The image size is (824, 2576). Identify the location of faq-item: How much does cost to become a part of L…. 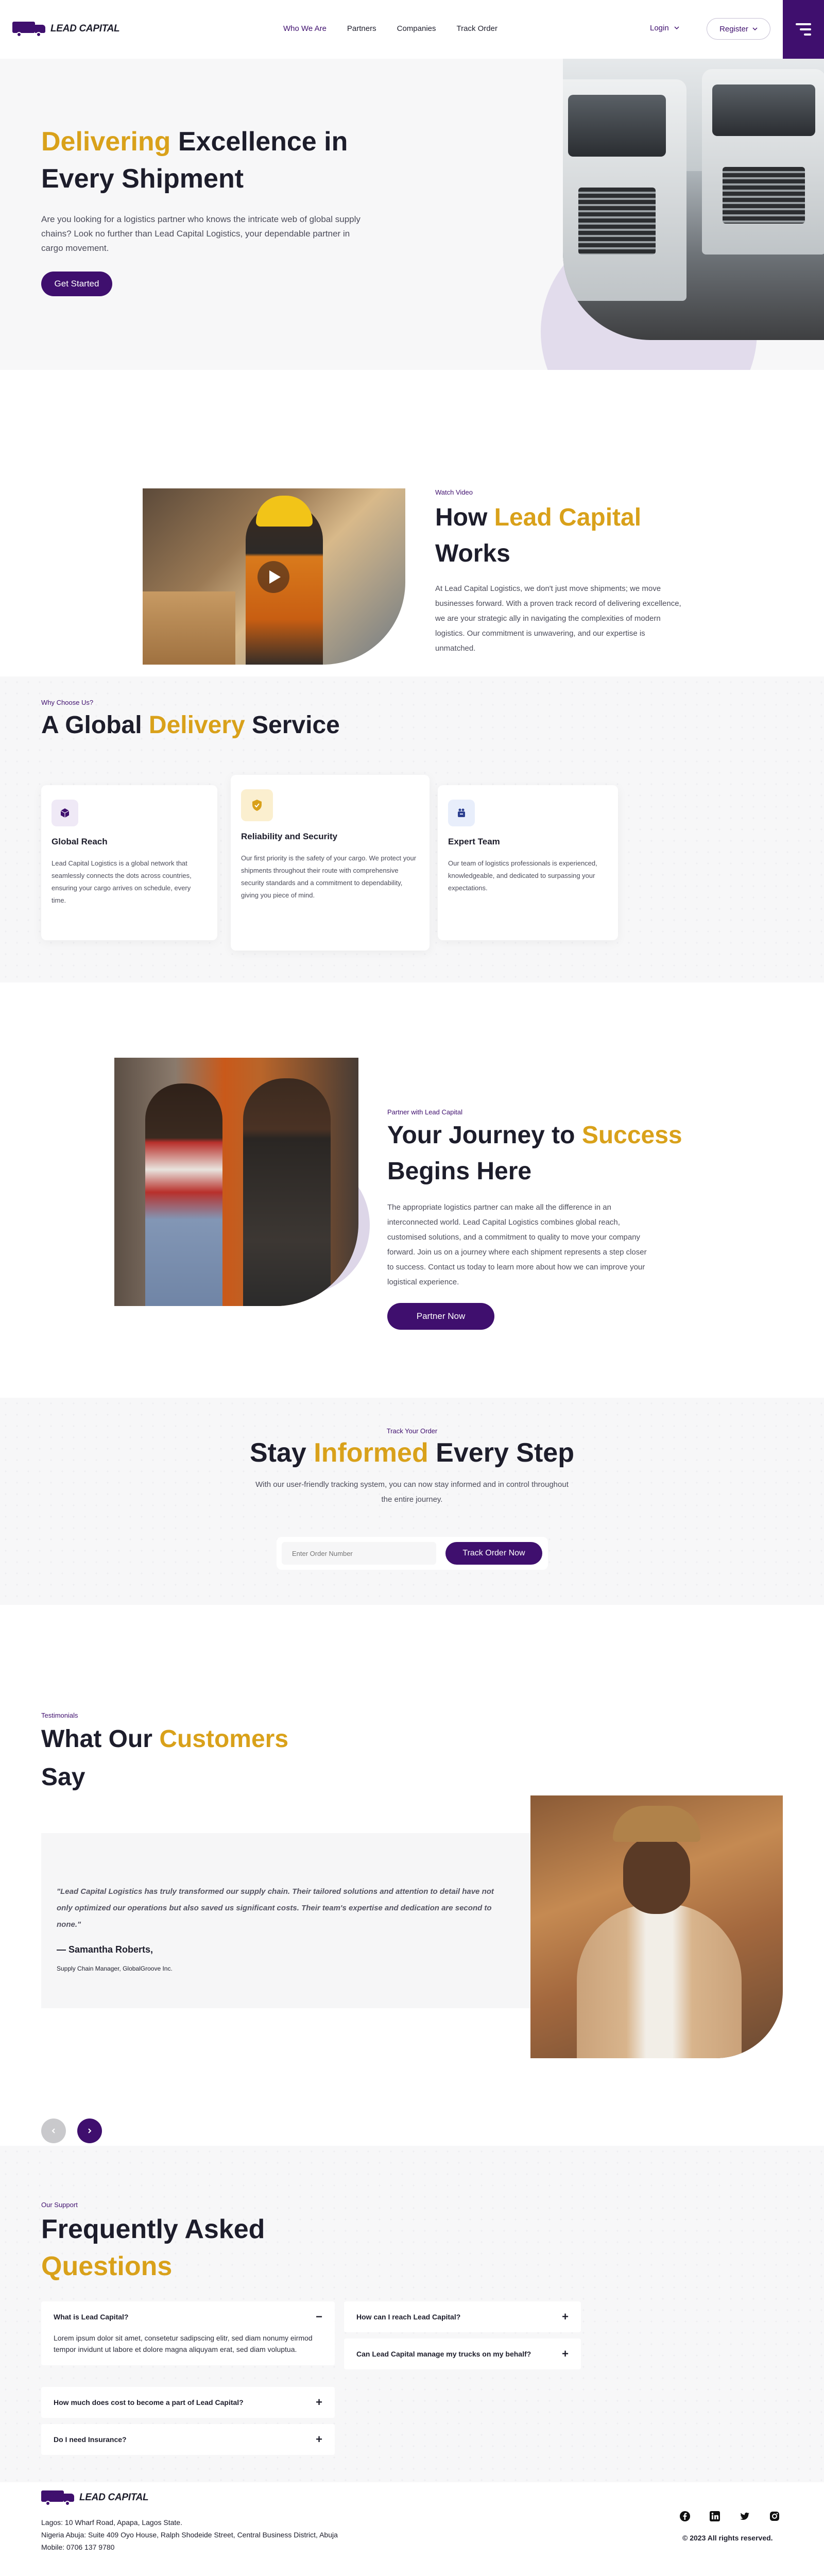
(188, 2403).